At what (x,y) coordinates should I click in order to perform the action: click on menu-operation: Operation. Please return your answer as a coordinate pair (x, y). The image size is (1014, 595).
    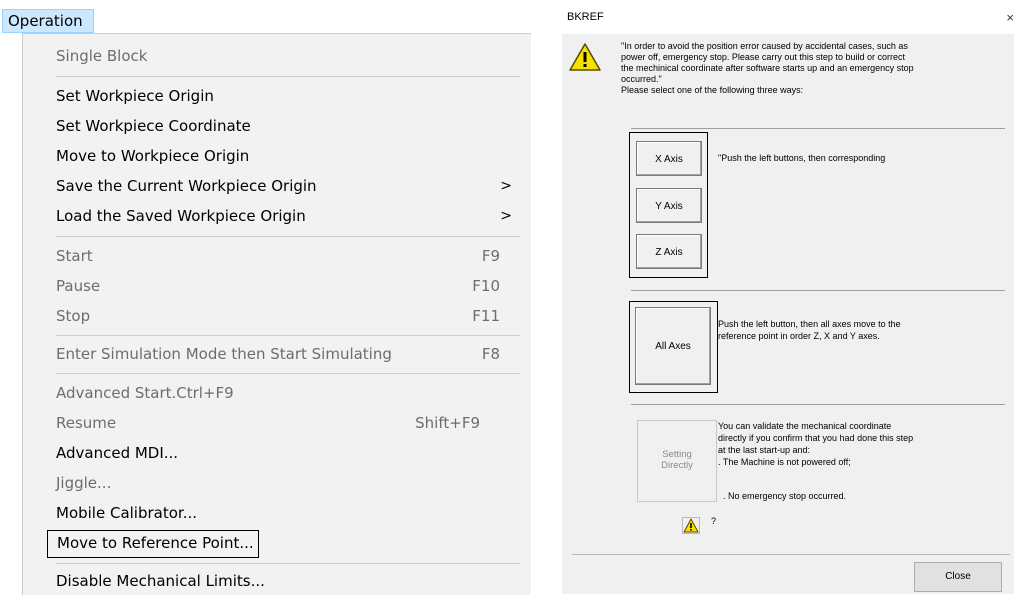
    Looking at the image, I should click on (48, 21).